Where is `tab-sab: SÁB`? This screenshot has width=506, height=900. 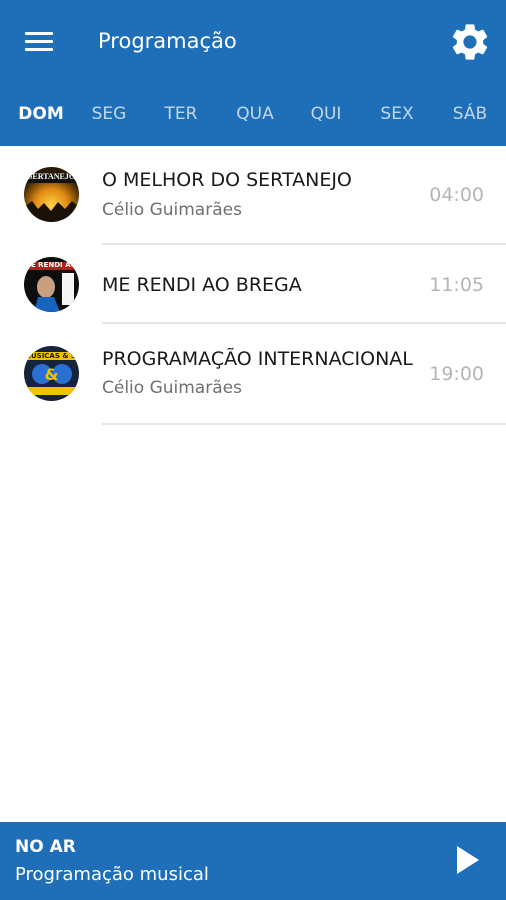
tab-sab: SÁB is located at coordinates (470, 114).